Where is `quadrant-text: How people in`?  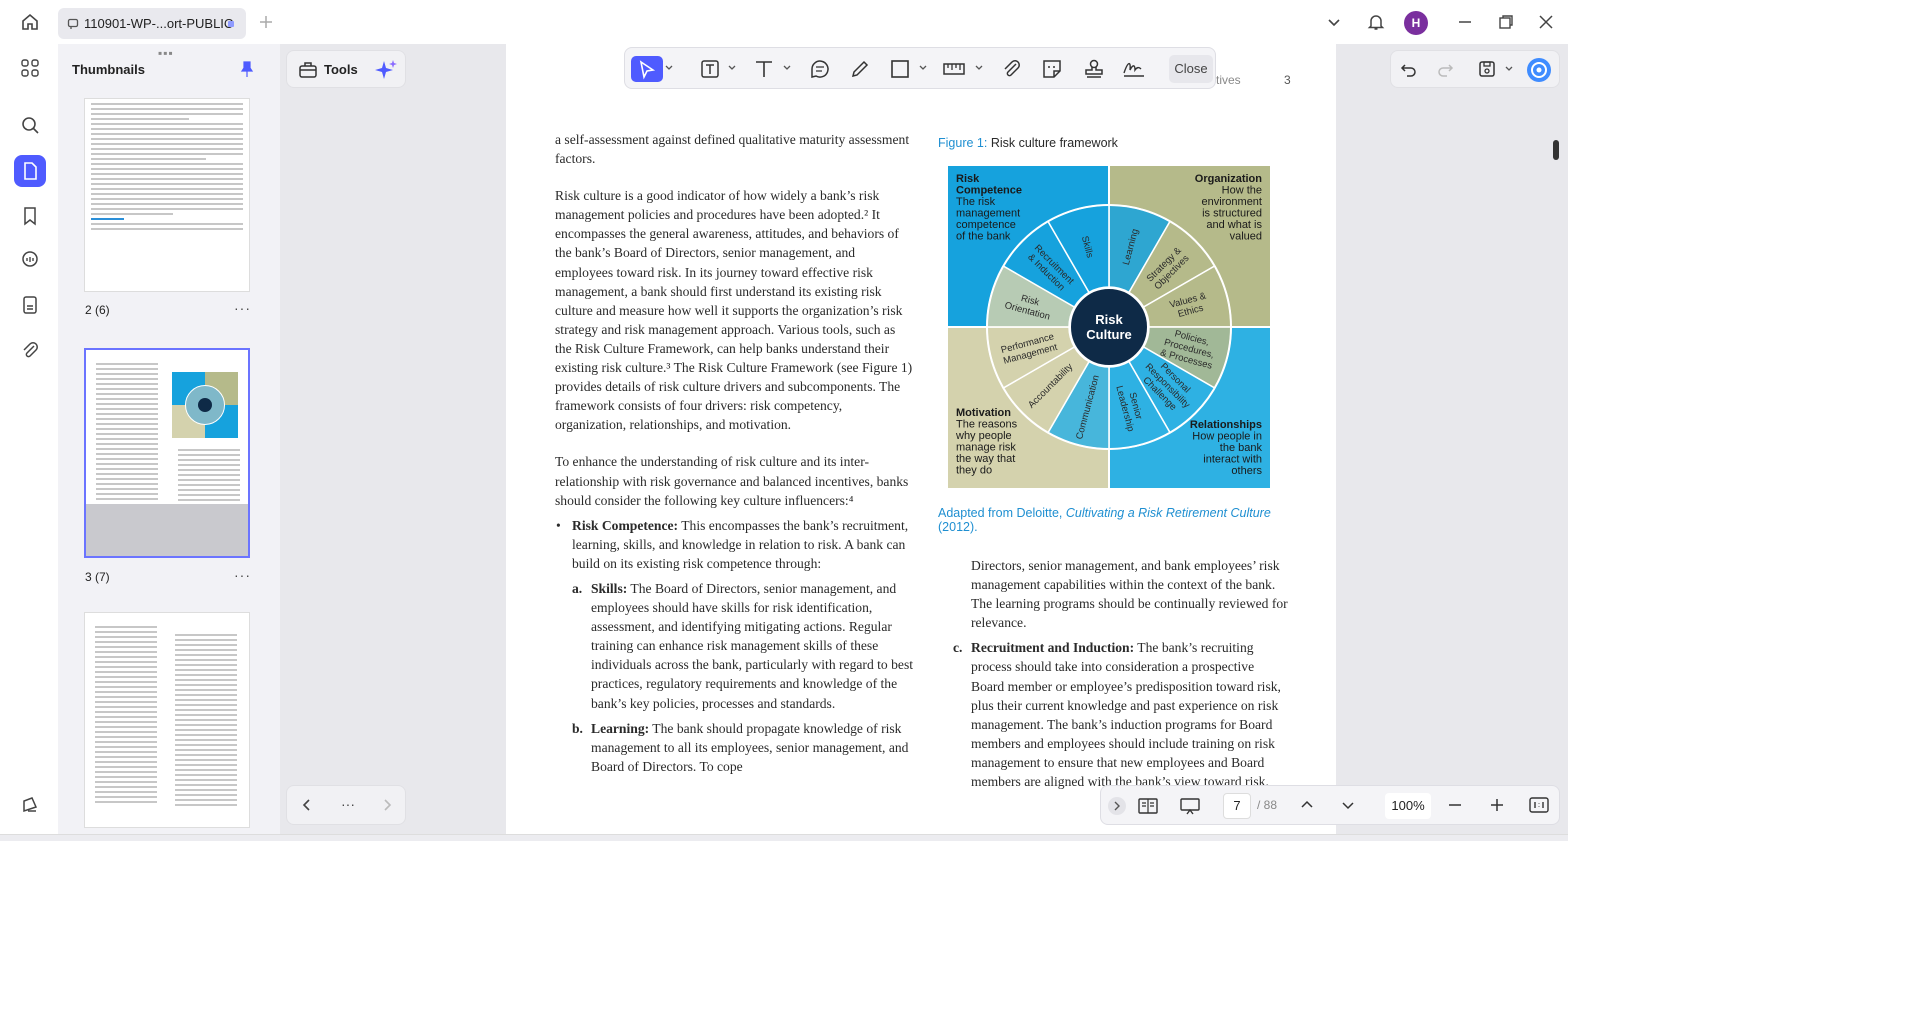 quadrant-text: How people in is located at coordinates (1227, 437).